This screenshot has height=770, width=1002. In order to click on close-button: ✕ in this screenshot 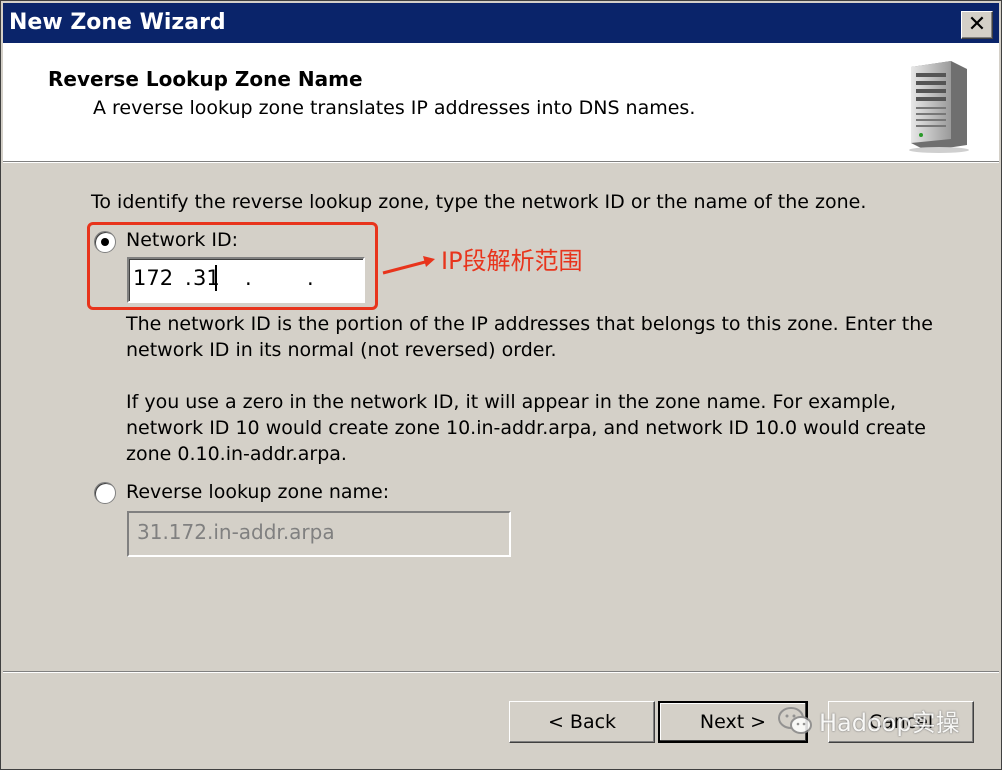, I will do `click(977, 25)`.